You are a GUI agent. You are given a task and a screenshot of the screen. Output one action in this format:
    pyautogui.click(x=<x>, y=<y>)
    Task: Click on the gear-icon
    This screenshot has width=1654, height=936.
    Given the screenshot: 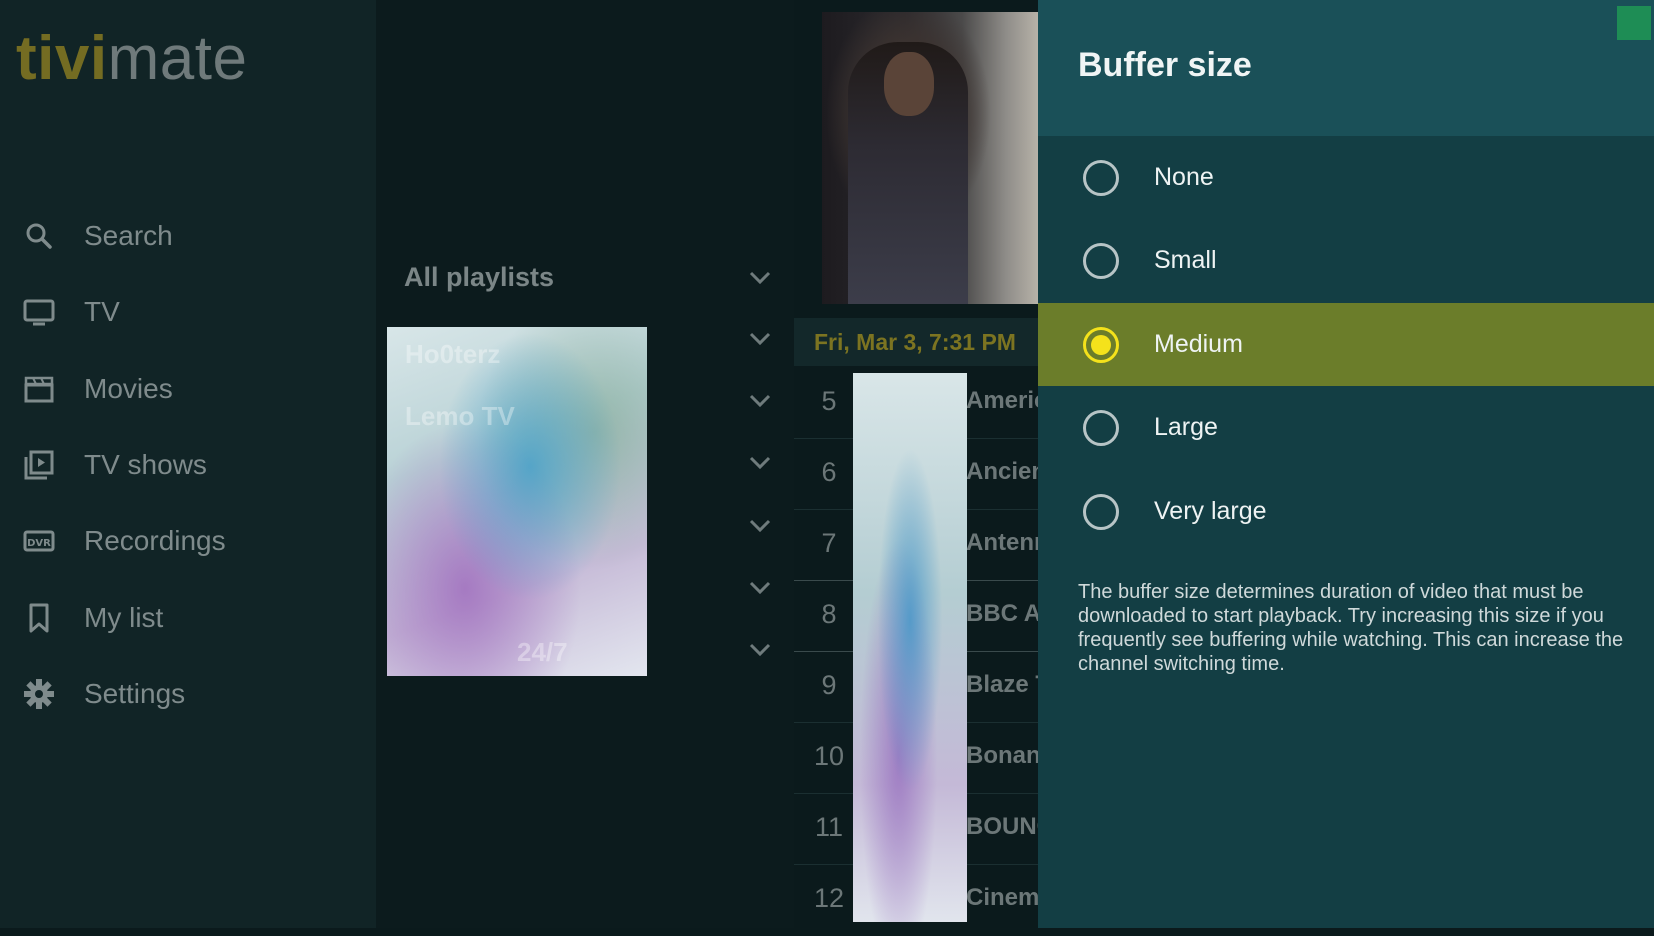 What is the action you would take?
    pyautogui.click(x=39, y=694)
    